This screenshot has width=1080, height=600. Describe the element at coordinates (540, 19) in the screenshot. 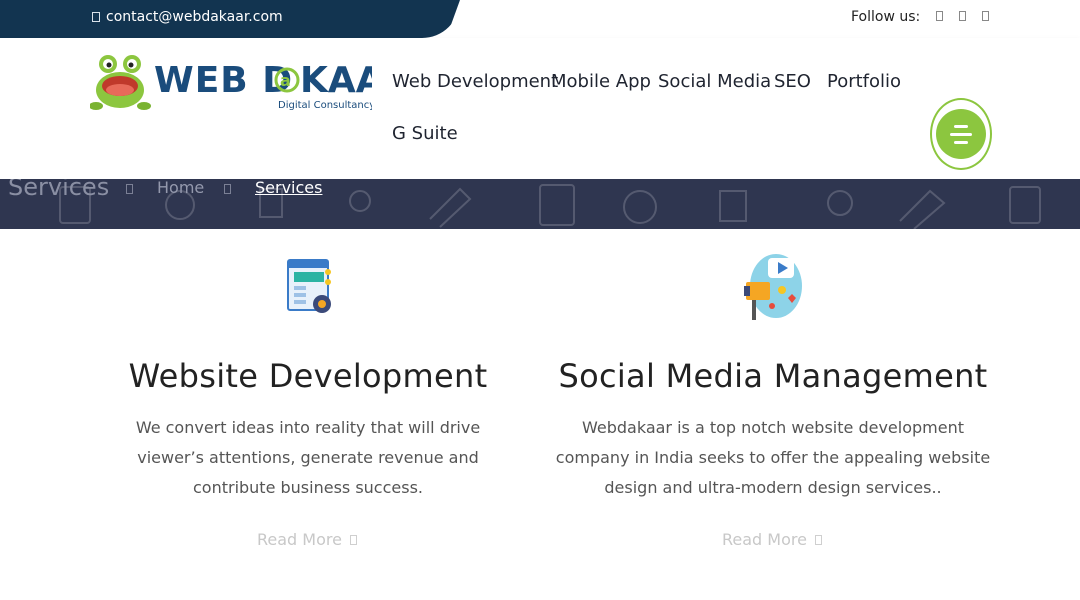

I see `top-bar: contact@webdakaar.com Follow us:` at that location.